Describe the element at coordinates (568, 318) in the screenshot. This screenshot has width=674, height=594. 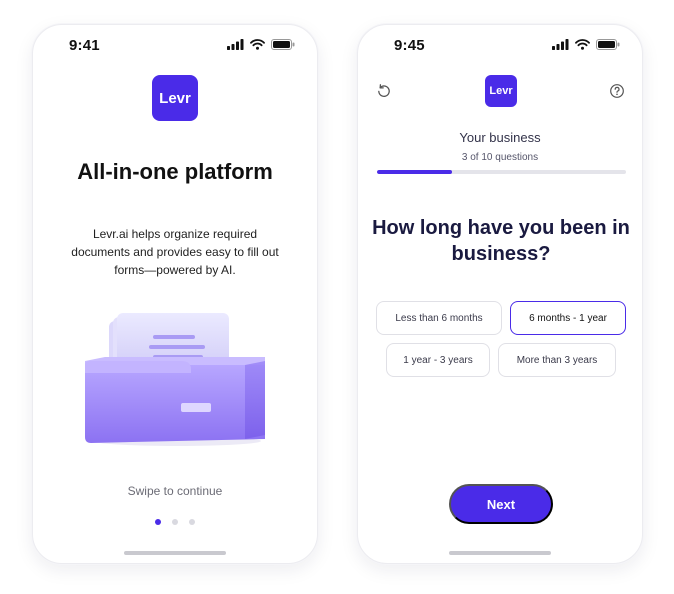
I see `option-6-months-1-year: 6 months - 1 year` at that location.